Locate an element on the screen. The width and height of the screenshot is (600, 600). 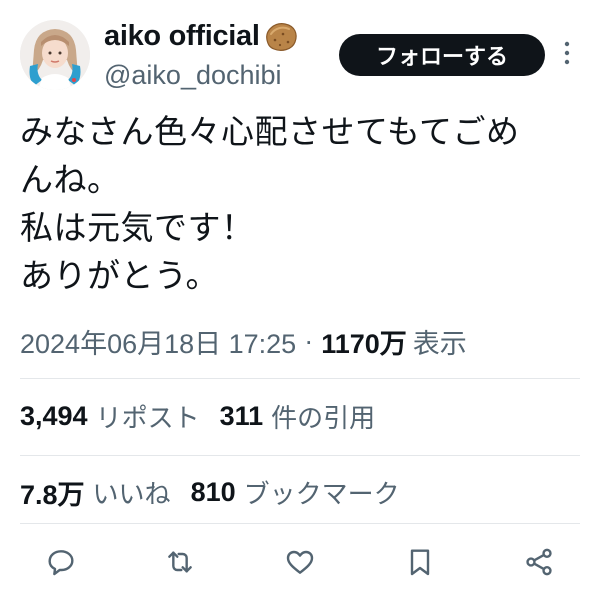
bookmark-label: ブックマーク is located at coordinates (322, 492).